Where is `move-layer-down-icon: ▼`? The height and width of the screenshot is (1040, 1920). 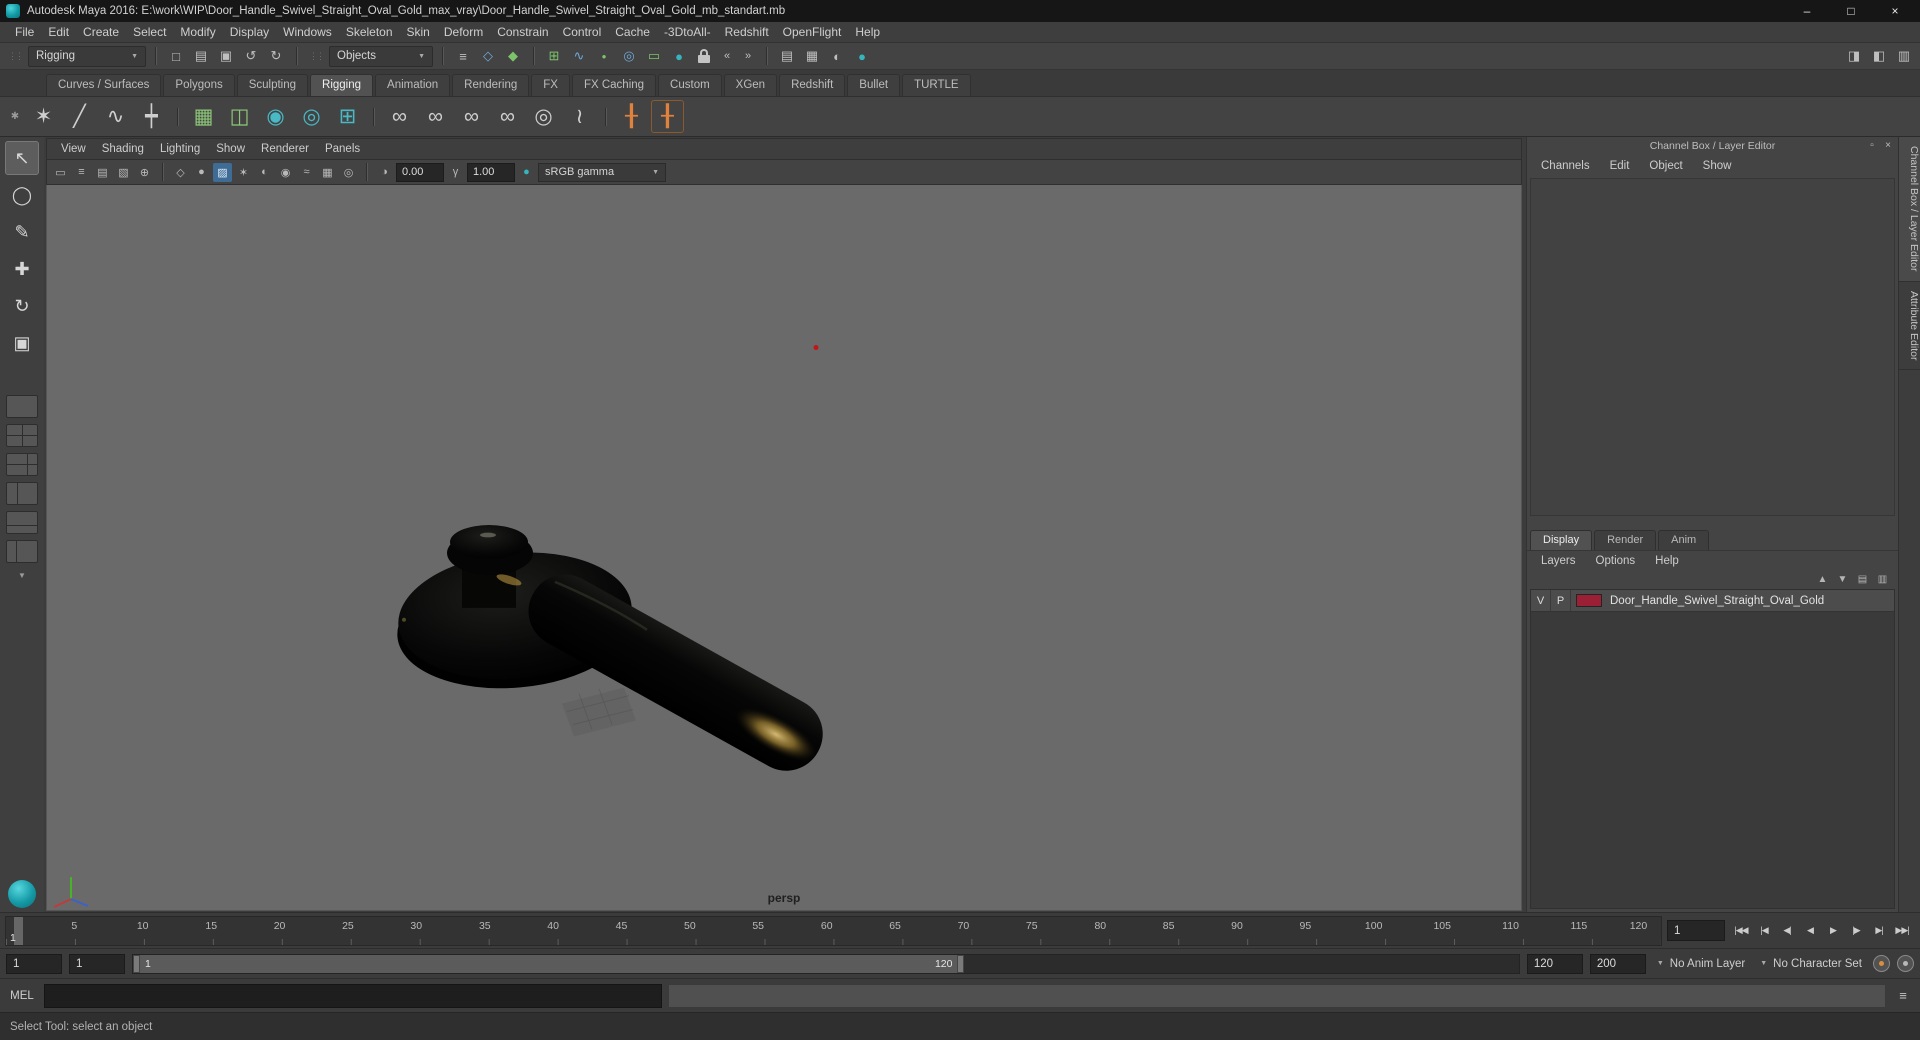 move-layer-down-icon: ▼ is located at coordinates (1842, 579).